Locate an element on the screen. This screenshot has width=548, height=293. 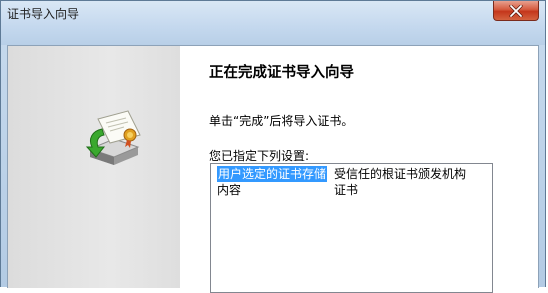
close-icon is located at coordinates (516, 10).